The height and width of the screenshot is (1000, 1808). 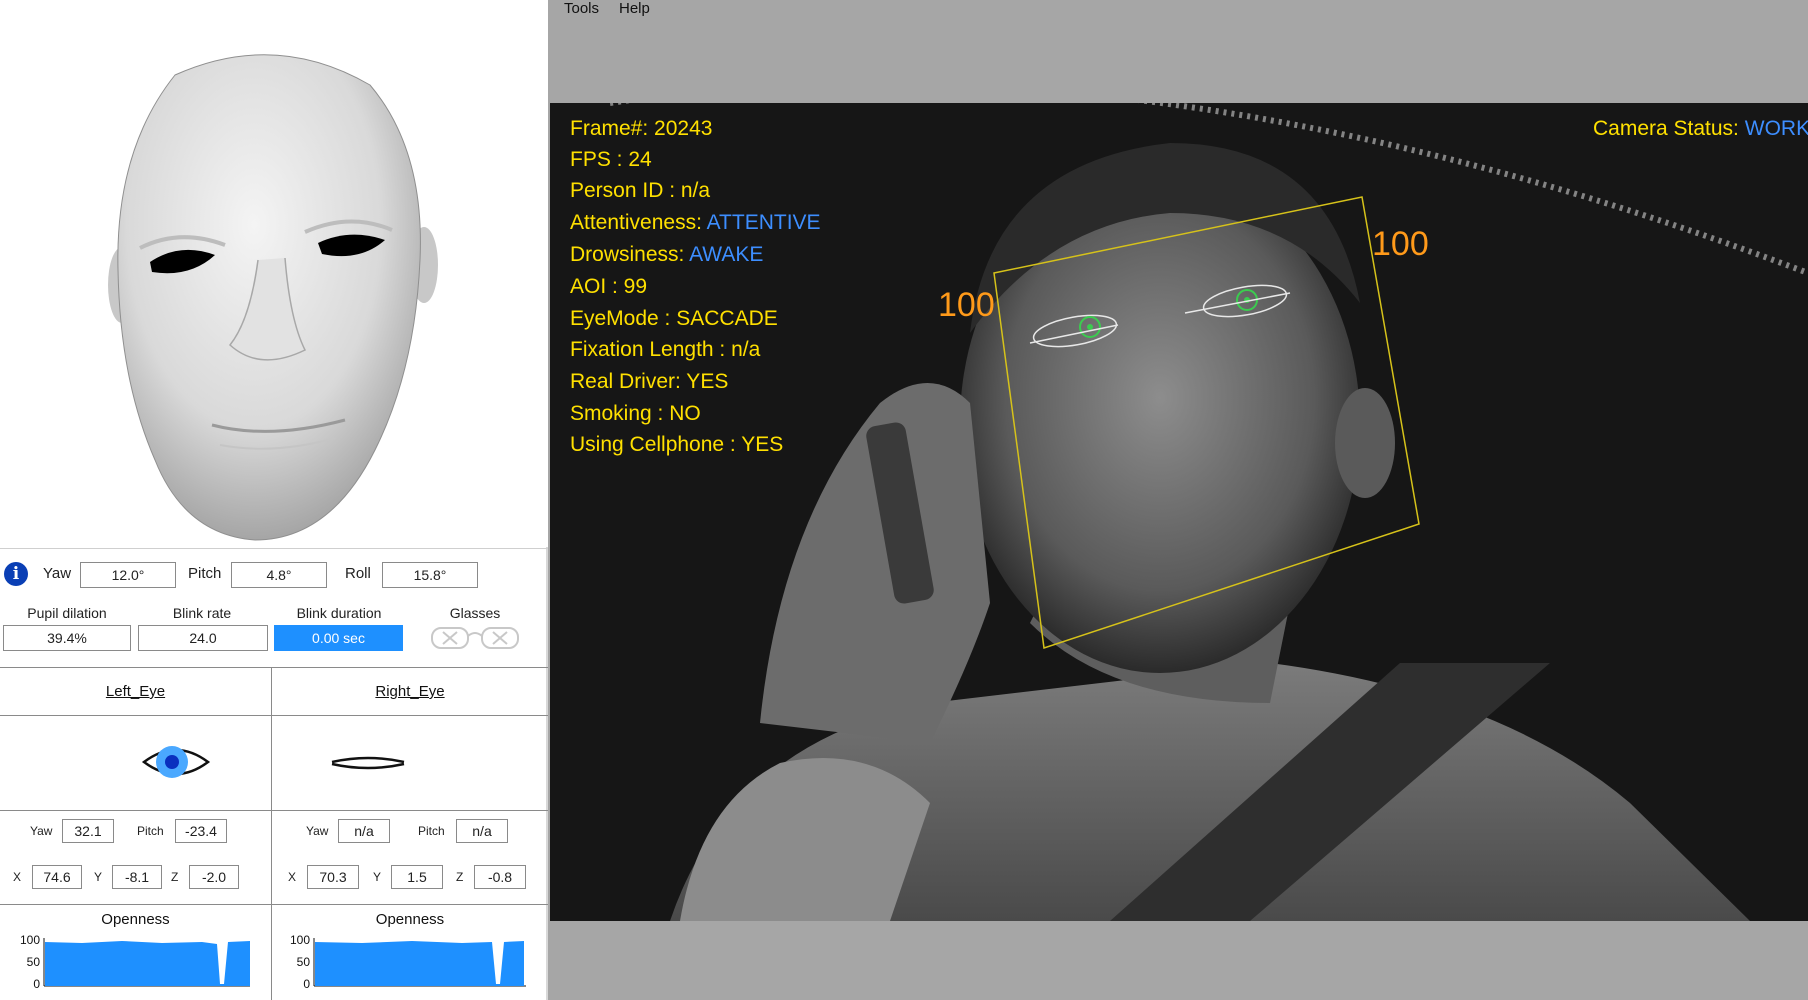 What do you see at coordinates (368, 763) in the screenshot?
I see `right-eye-closed-icon` at bounding box center [368, 763].